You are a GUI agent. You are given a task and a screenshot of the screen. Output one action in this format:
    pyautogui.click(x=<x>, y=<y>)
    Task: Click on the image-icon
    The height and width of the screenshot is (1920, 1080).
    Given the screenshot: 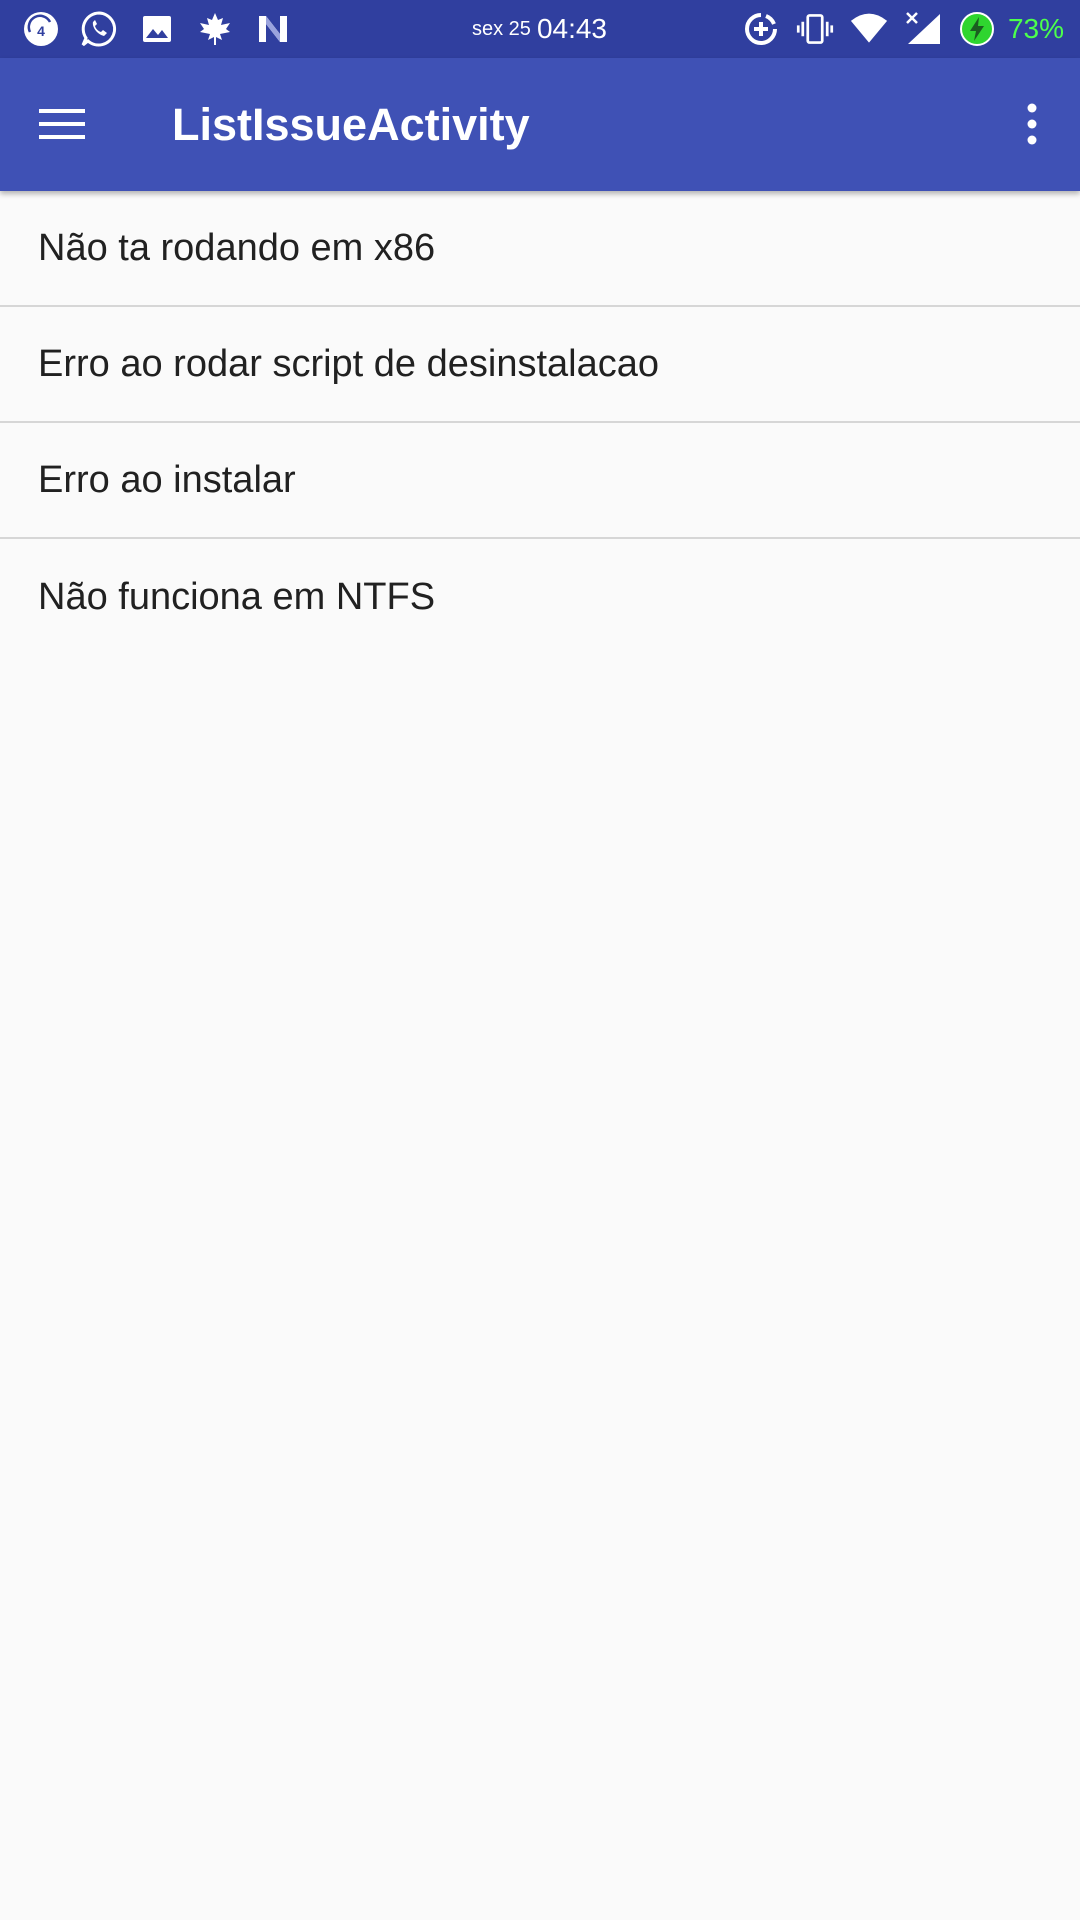 What is the action you would take?
    pyautogui.click(x=157, y=29)
    